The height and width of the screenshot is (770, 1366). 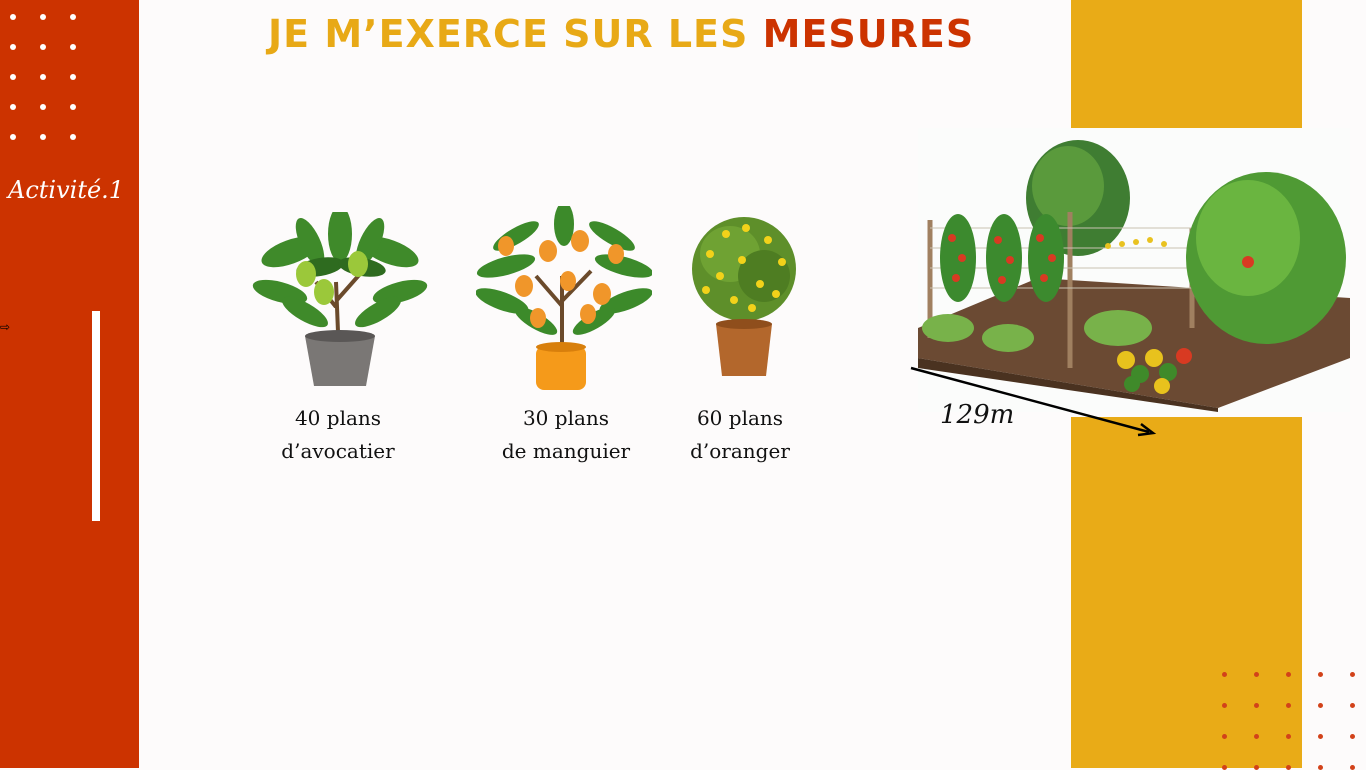 I want to click on plant-count: 30 plans, so click(x=566, y=418).